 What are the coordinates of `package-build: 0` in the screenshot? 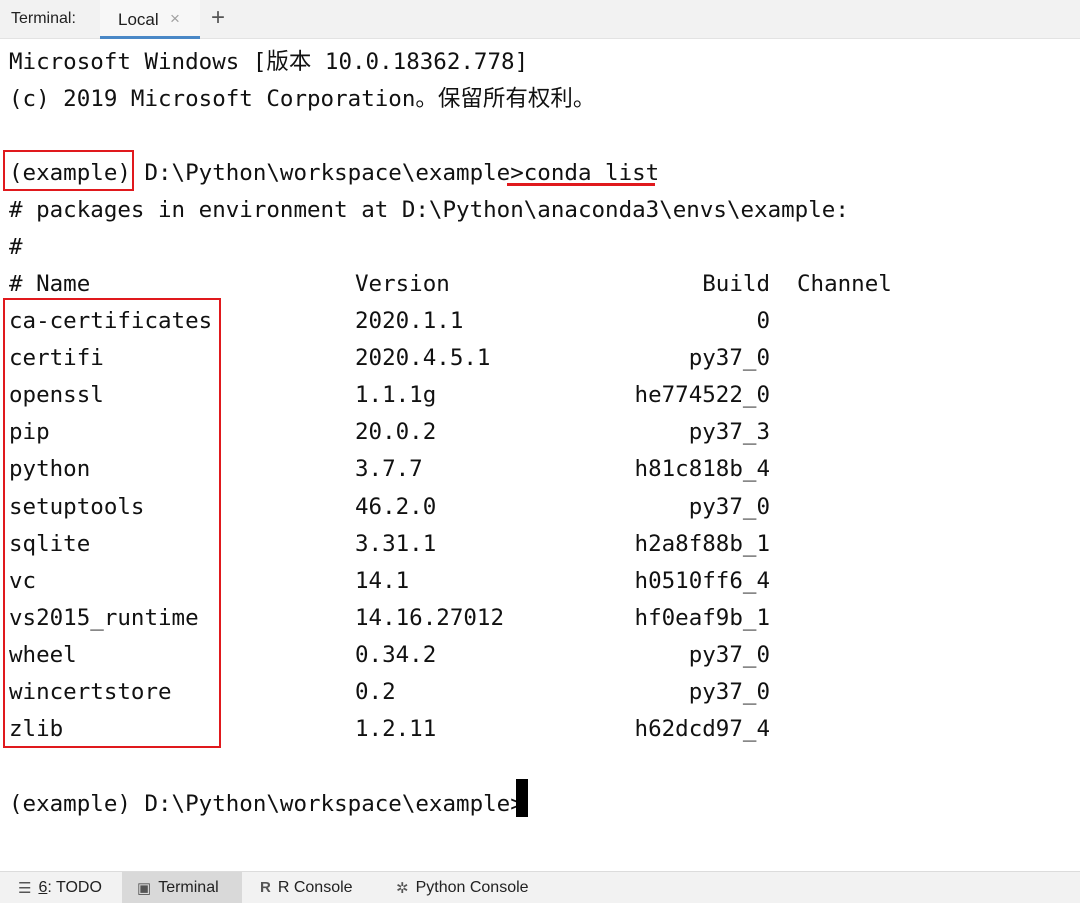 It's located at (763, 321).